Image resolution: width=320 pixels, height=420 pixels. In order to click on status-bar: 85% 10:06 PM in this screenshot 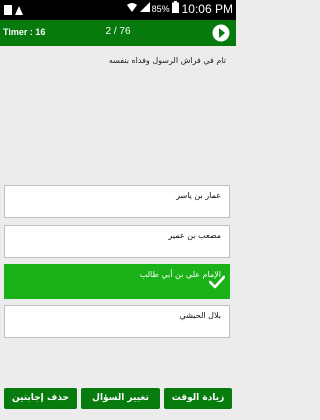, I will do `click(118, 10)`.